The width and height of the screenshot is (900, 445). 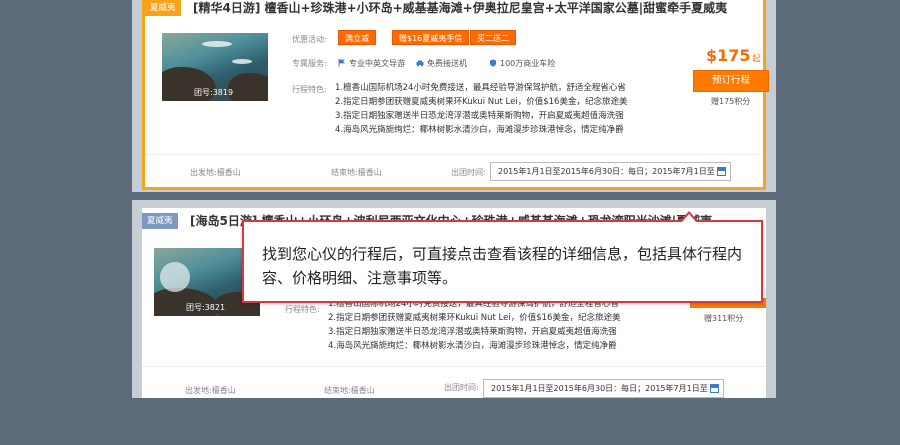 What do you see at coordinates (480, 88) in the screenshot?
I see `feature-line: 1.檀香山国际机场24小时免费接送，最具经验导游保驾护航，舒适全程省心省` at bounding box center [480, 88].